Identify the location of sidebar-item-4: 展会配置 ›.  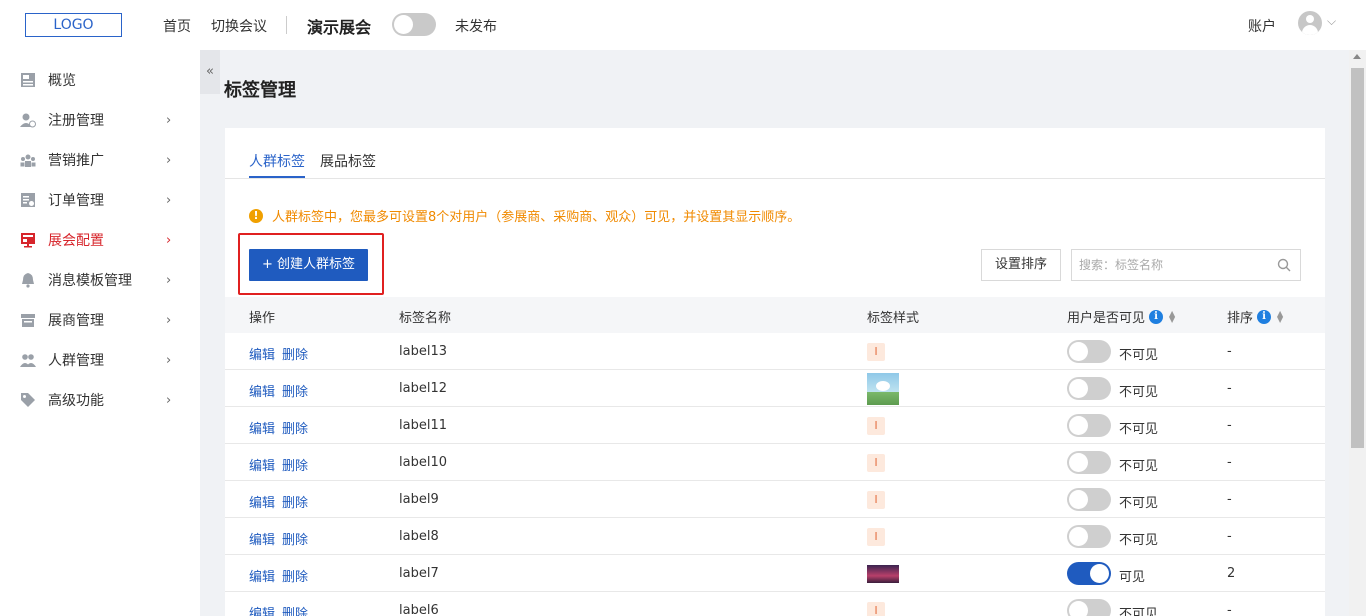
(100, 240).